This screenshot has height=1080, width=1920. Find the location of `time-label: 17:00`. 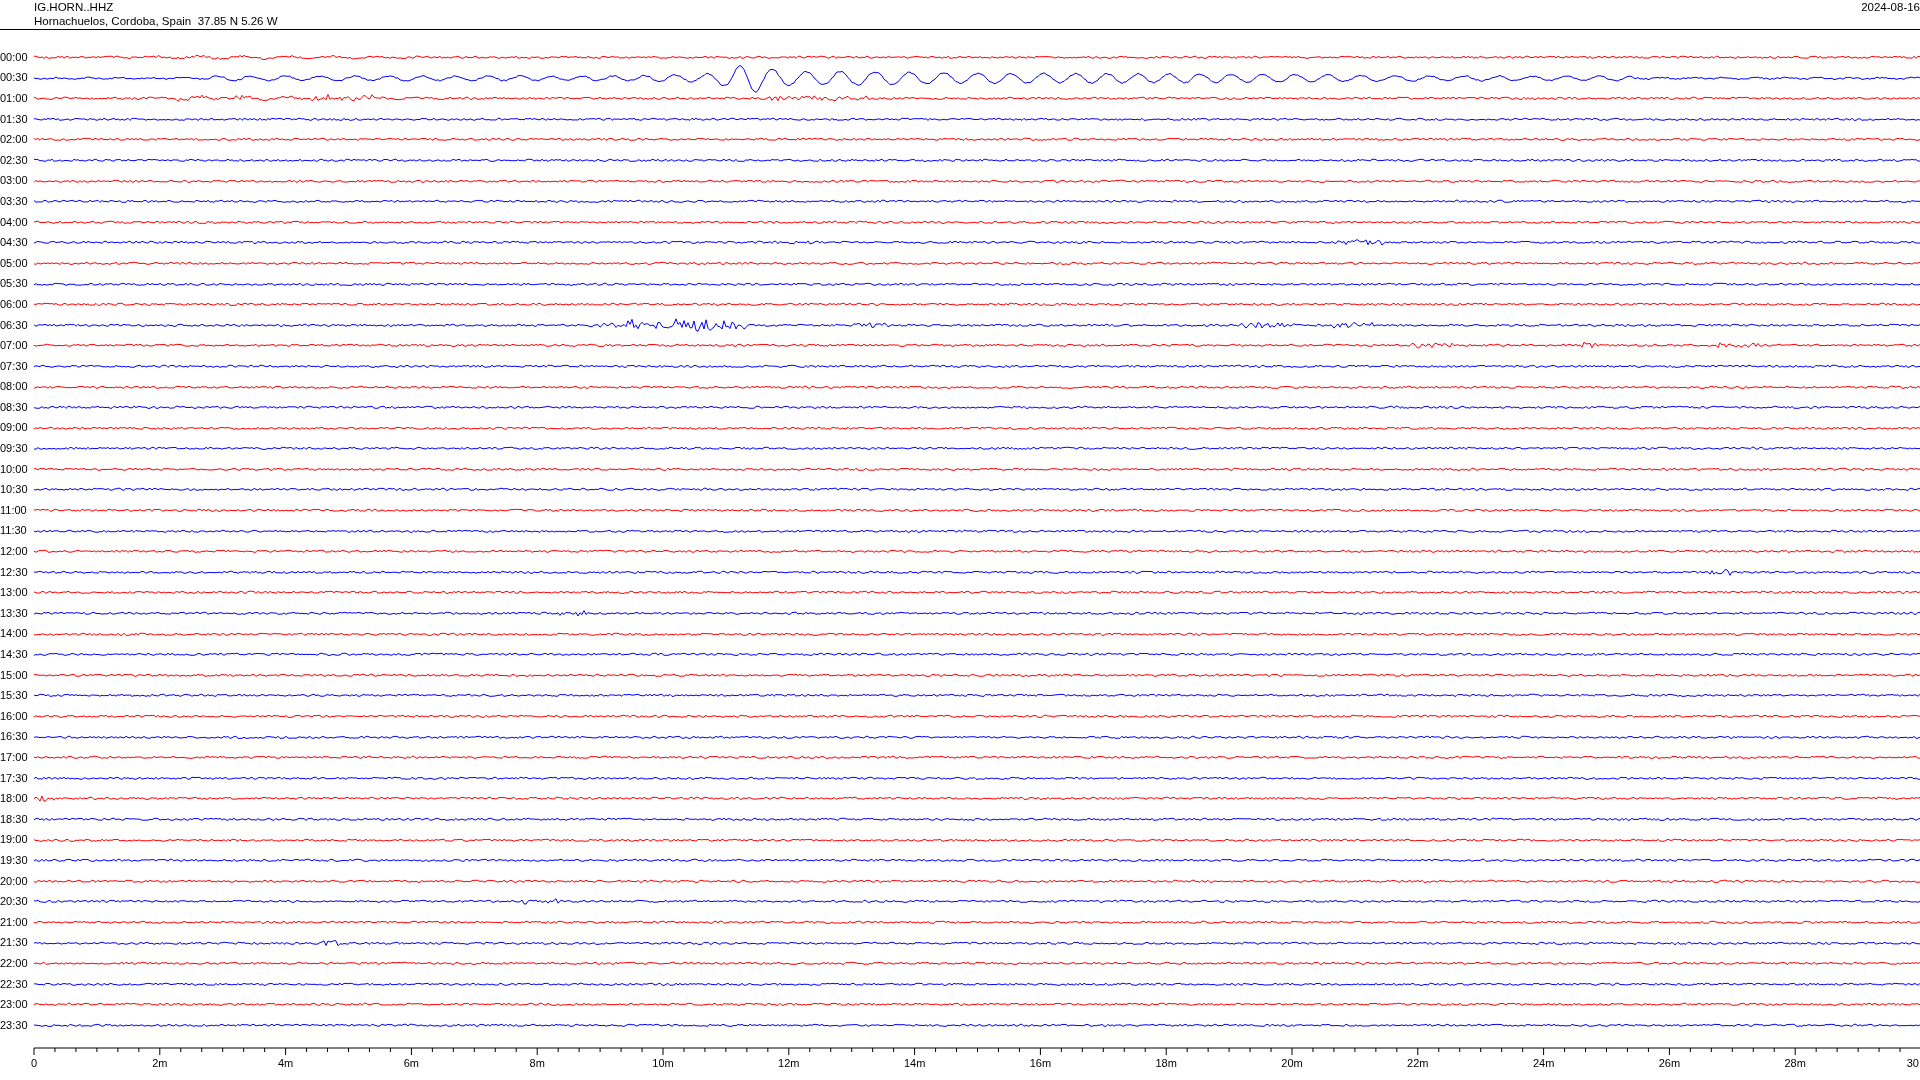

time-label: 17:00 is located at coordinates (14, 757).